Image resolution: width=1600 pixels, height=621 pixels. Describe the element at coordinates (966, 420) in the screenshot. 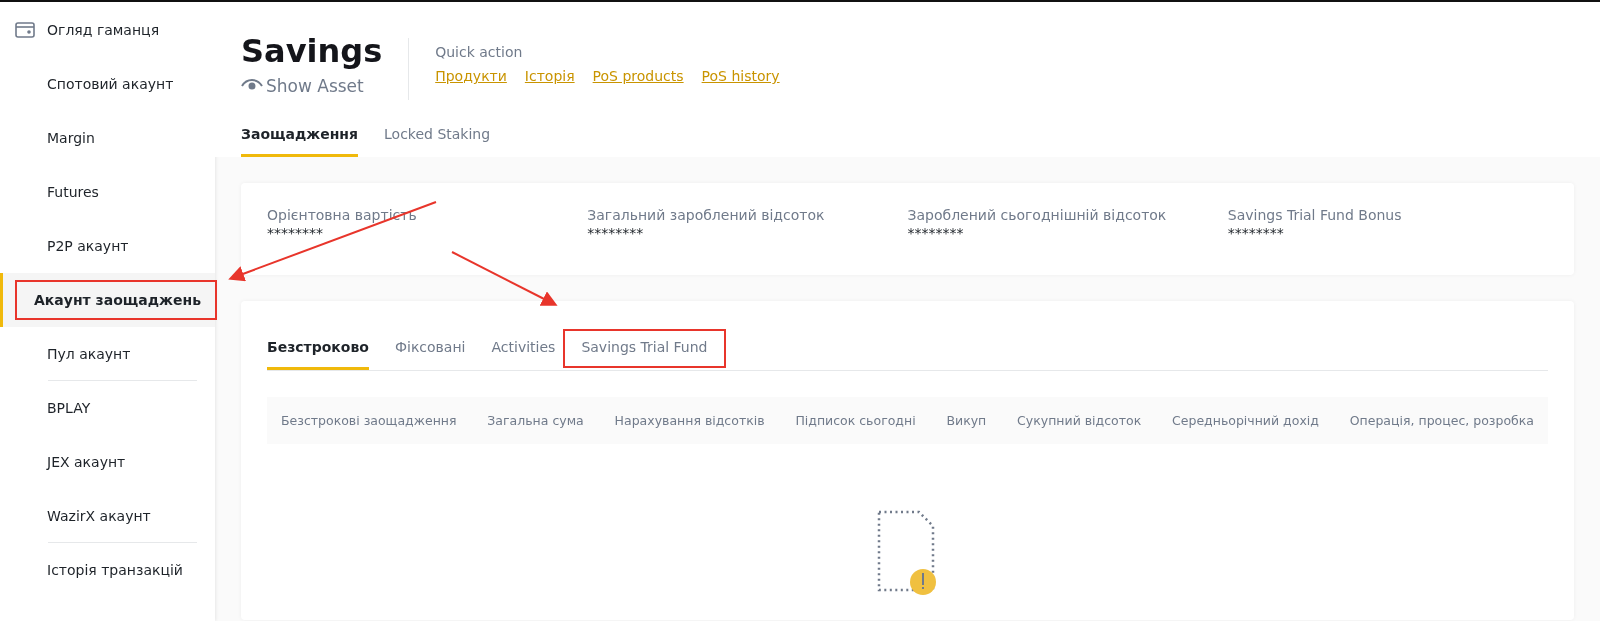

I see `column-header: Викуп` at that location.